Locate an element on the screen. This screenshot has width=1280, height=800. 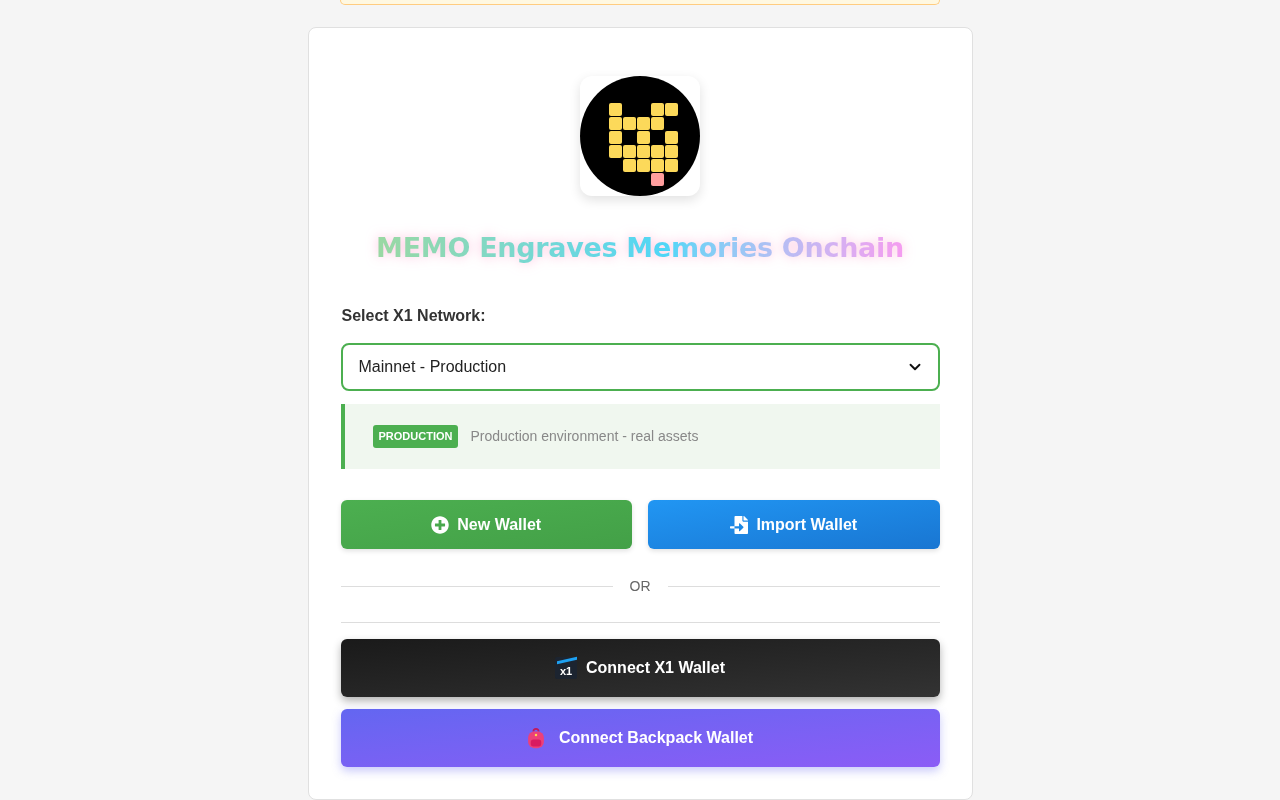
network-label: Select X1 Network: is located at coordinates (413, 316).